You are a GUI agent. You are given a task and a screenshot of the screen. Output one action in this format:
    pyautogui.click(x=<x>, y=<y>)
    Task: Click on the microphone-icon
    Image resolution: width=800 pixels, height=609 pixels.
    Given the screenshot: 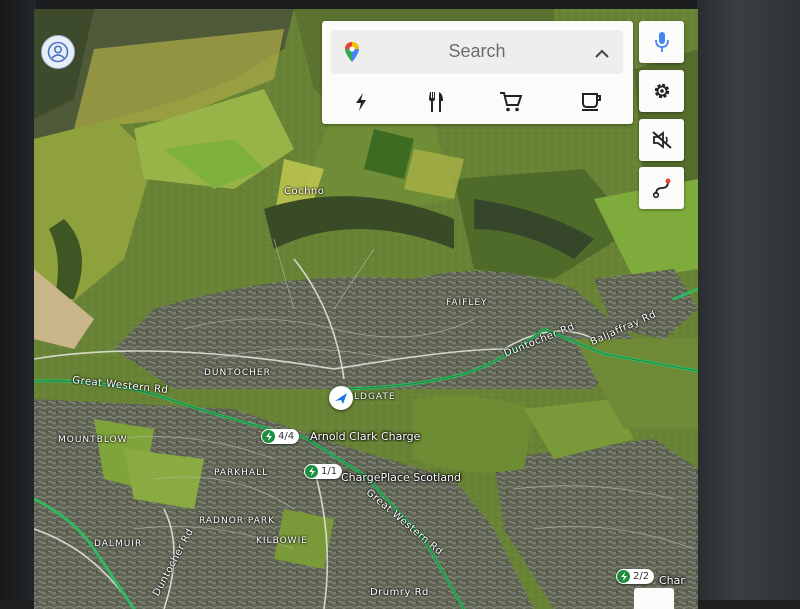 What is the action you would take?
    pyautogui.click(x=661, y=42)
    